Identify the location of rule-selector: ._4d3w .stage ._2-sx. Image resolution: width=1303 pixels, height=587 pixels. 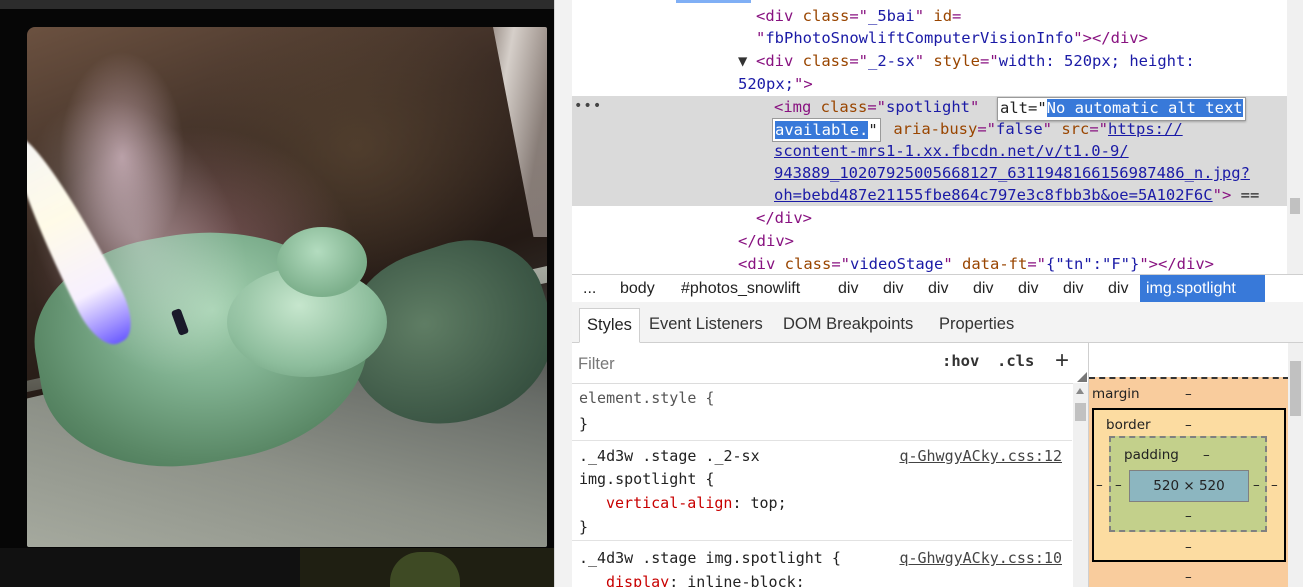
(669, 456).